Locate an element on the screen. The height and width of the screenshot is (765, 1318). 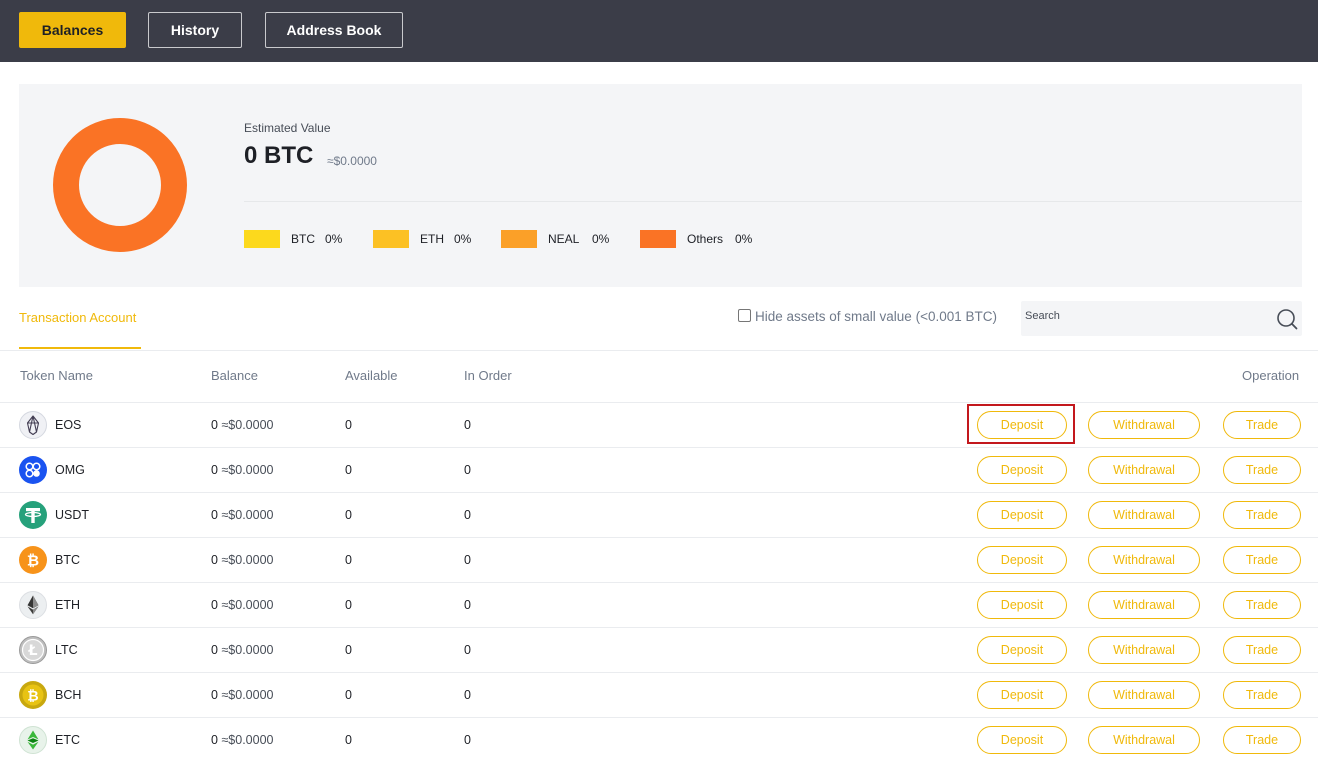
search-icon is located at coordinates (1287, 319).